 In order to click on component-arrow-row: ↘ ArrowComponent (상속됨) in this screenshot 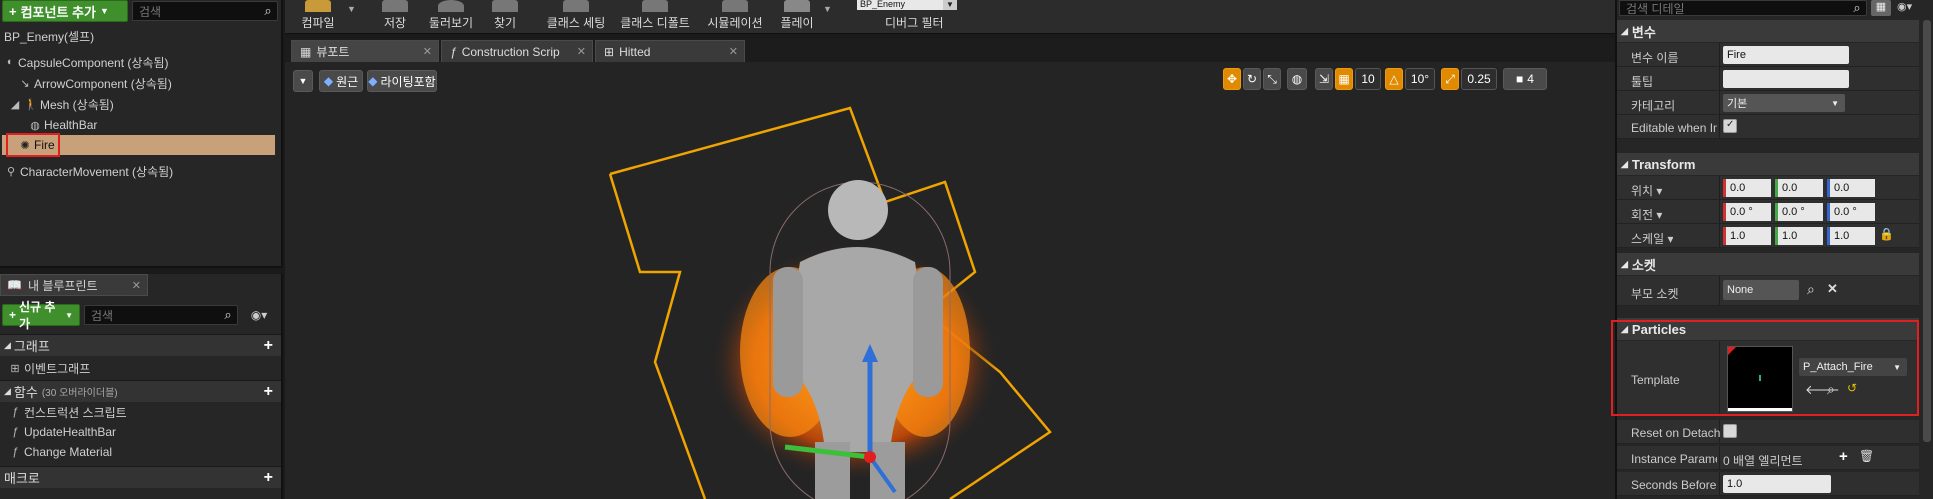, I will do `click(149, 83)`.